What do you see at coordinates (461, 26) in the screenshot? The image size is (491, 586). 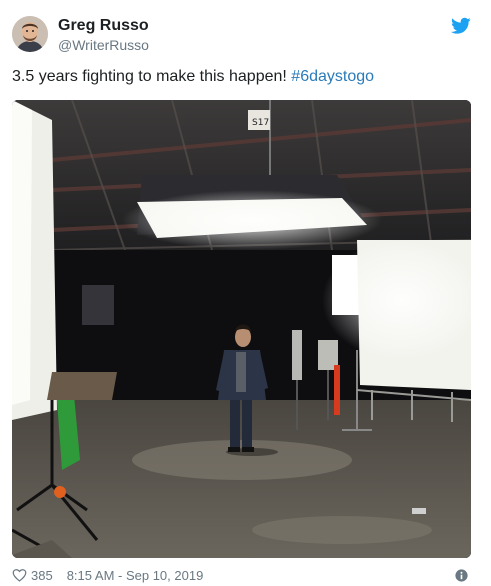 I see `twitter-bird-icon` at bounding box center [461, 26].